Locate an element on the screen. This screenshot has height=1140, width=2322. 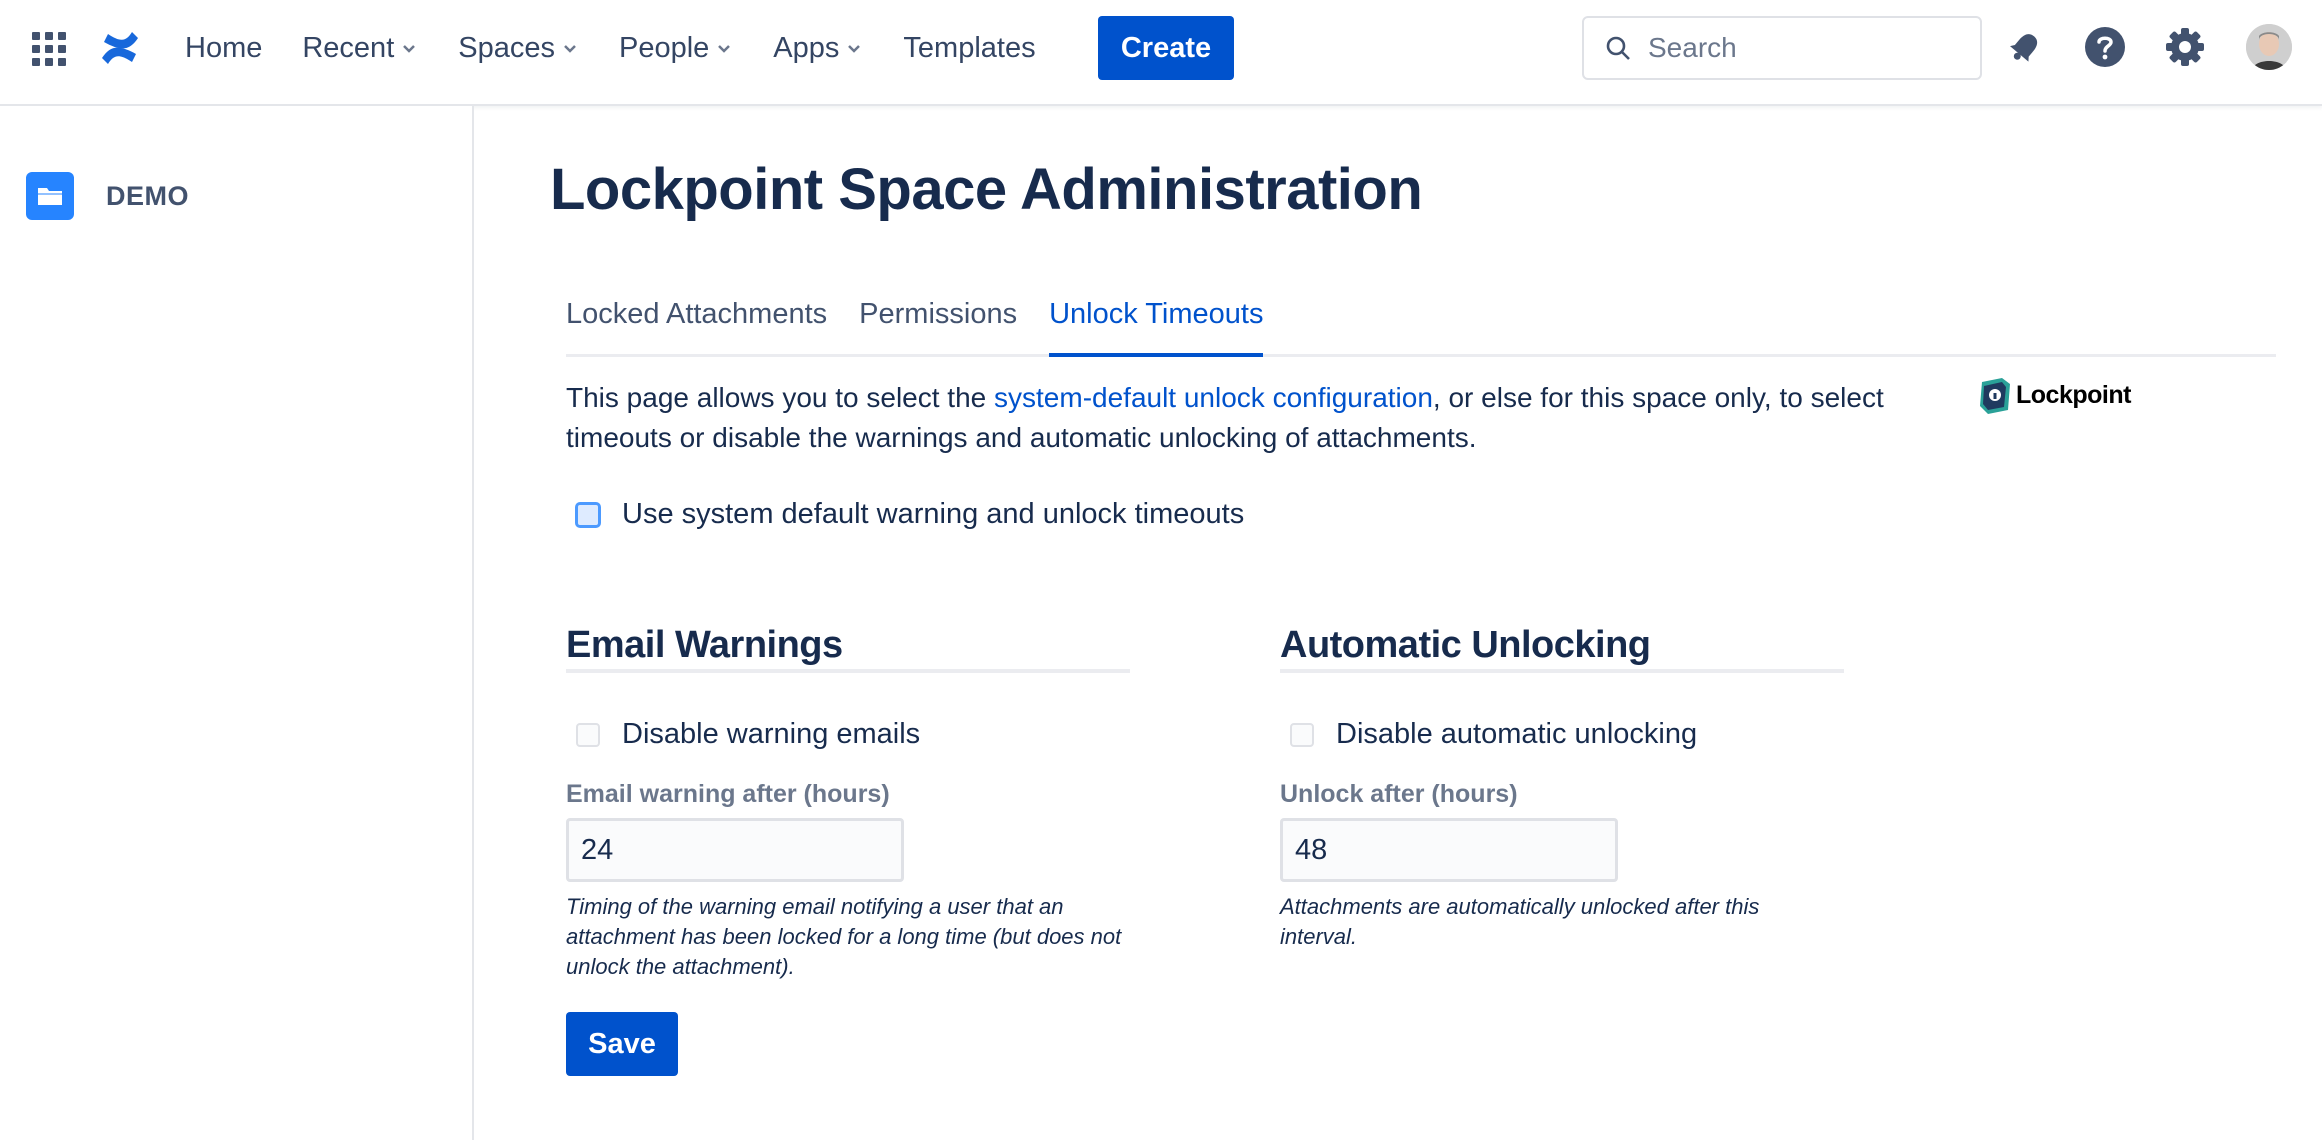
email-warning-hours-input is located at coordinates (735, 850).